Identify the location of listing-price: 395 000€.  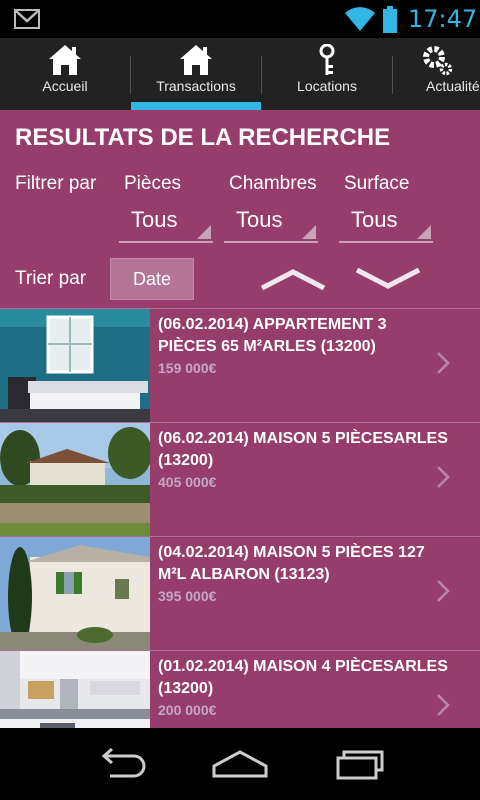
(187, 596).